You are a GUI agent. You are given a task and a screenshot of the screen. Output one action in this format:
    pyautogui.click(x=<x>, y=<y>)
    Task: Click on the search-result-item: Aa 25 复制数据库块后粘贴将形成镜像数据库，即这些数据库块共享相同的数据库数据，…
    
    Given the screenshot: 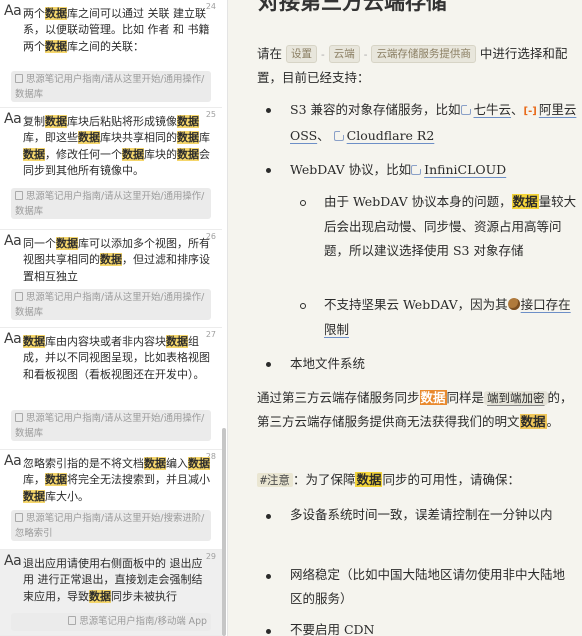 What is the action you would take?
    pyautogui.click(x=111, y=169)
    